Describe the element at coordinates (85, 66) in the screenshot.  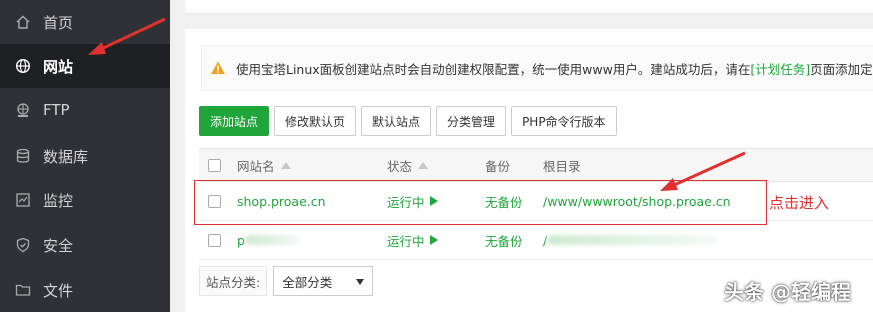
I see `sidebar-item-website: 网站` at that location.